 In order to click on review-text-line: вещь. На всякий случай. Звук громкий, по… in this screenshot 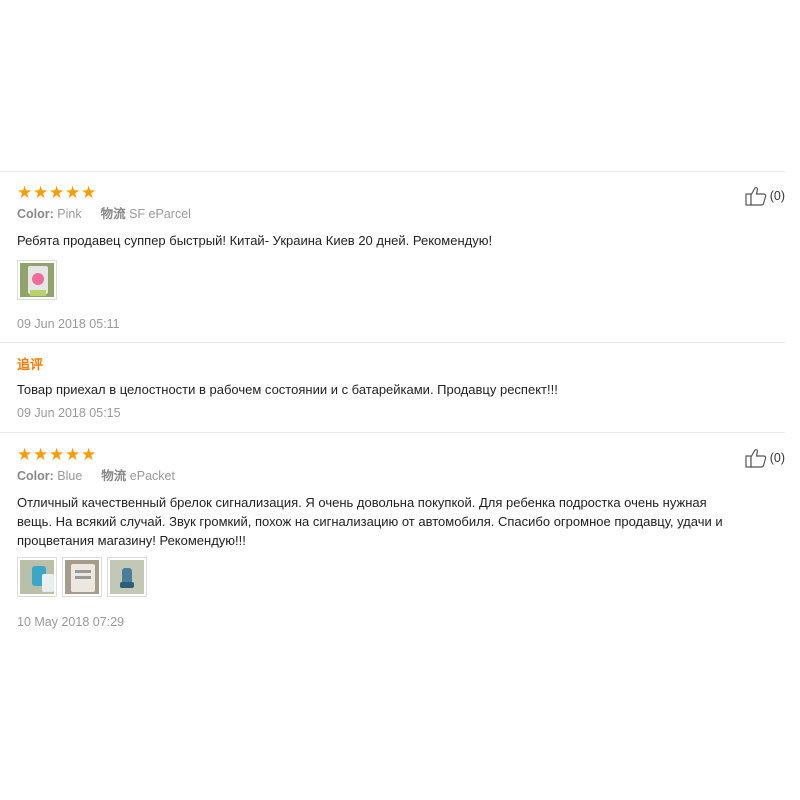, I will do `click(370, 521)`.